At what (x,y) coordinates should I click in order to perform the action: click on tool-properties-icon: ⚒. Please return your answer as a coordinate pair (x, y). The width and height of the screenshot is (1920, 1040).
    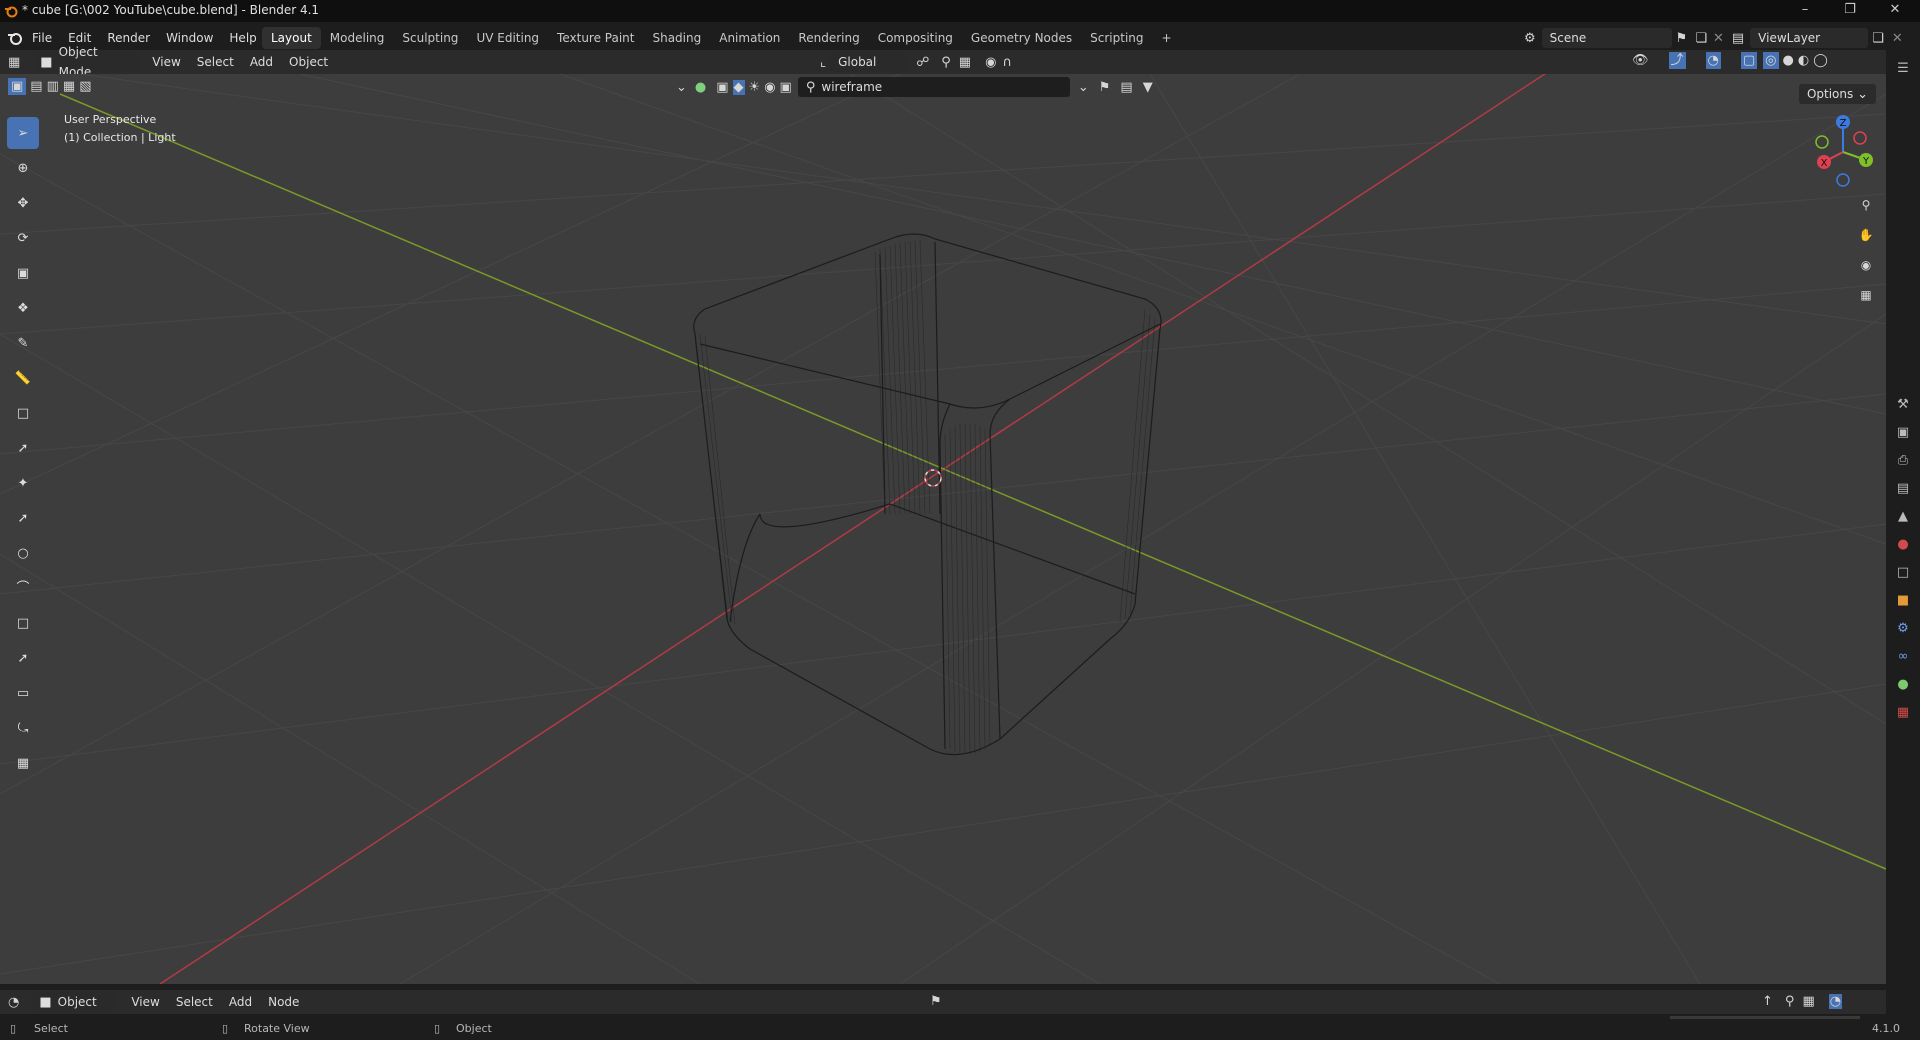
    Looking at the image, I should click on (1903, 404).